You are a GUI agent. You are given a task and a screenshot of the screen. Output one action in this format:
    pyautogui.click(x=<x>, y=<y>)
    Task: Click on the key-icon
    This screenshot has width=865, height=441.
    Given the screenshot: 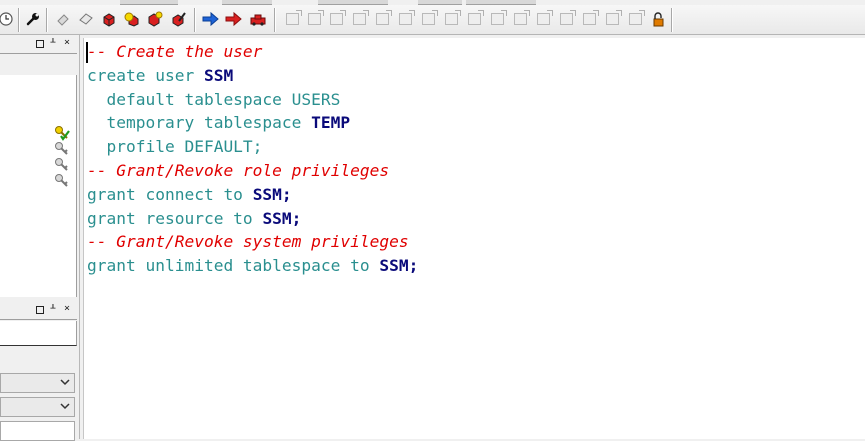 What is the action you would take?
    pyautogui.click(x=62, y=183)
    